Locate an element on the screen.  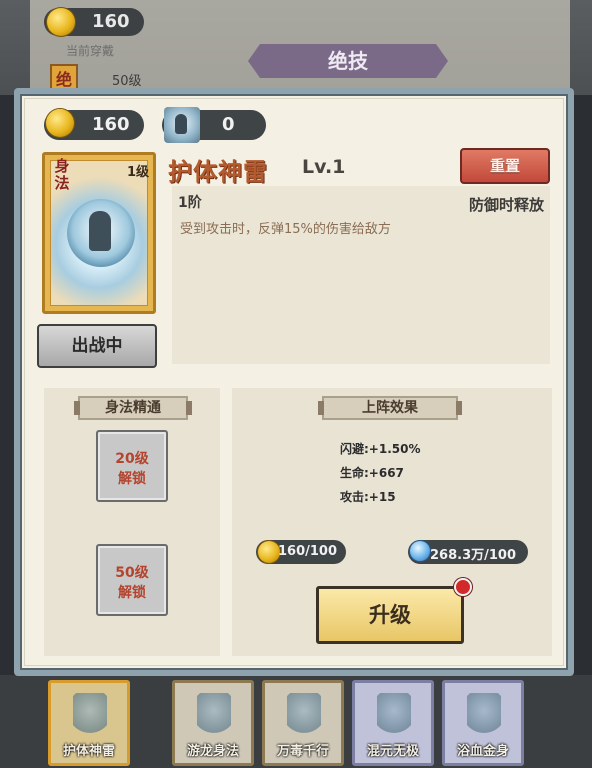
skill-tier: 1阶 is located at coordinates (190, 203).